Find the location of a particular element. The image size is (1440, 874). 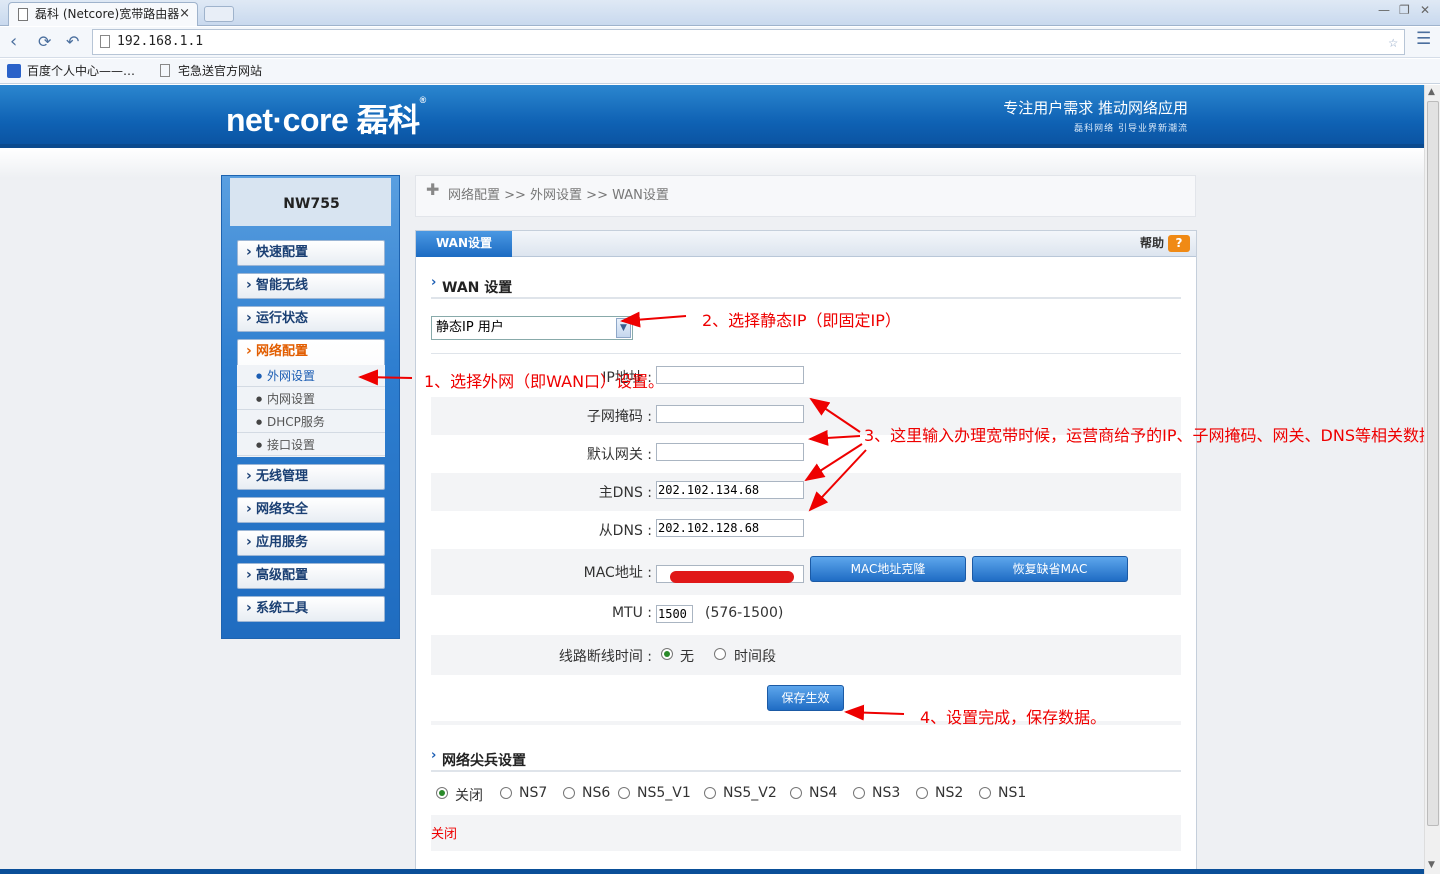

submenu-lan: 内网设置 is located at coordinates (311, 399).